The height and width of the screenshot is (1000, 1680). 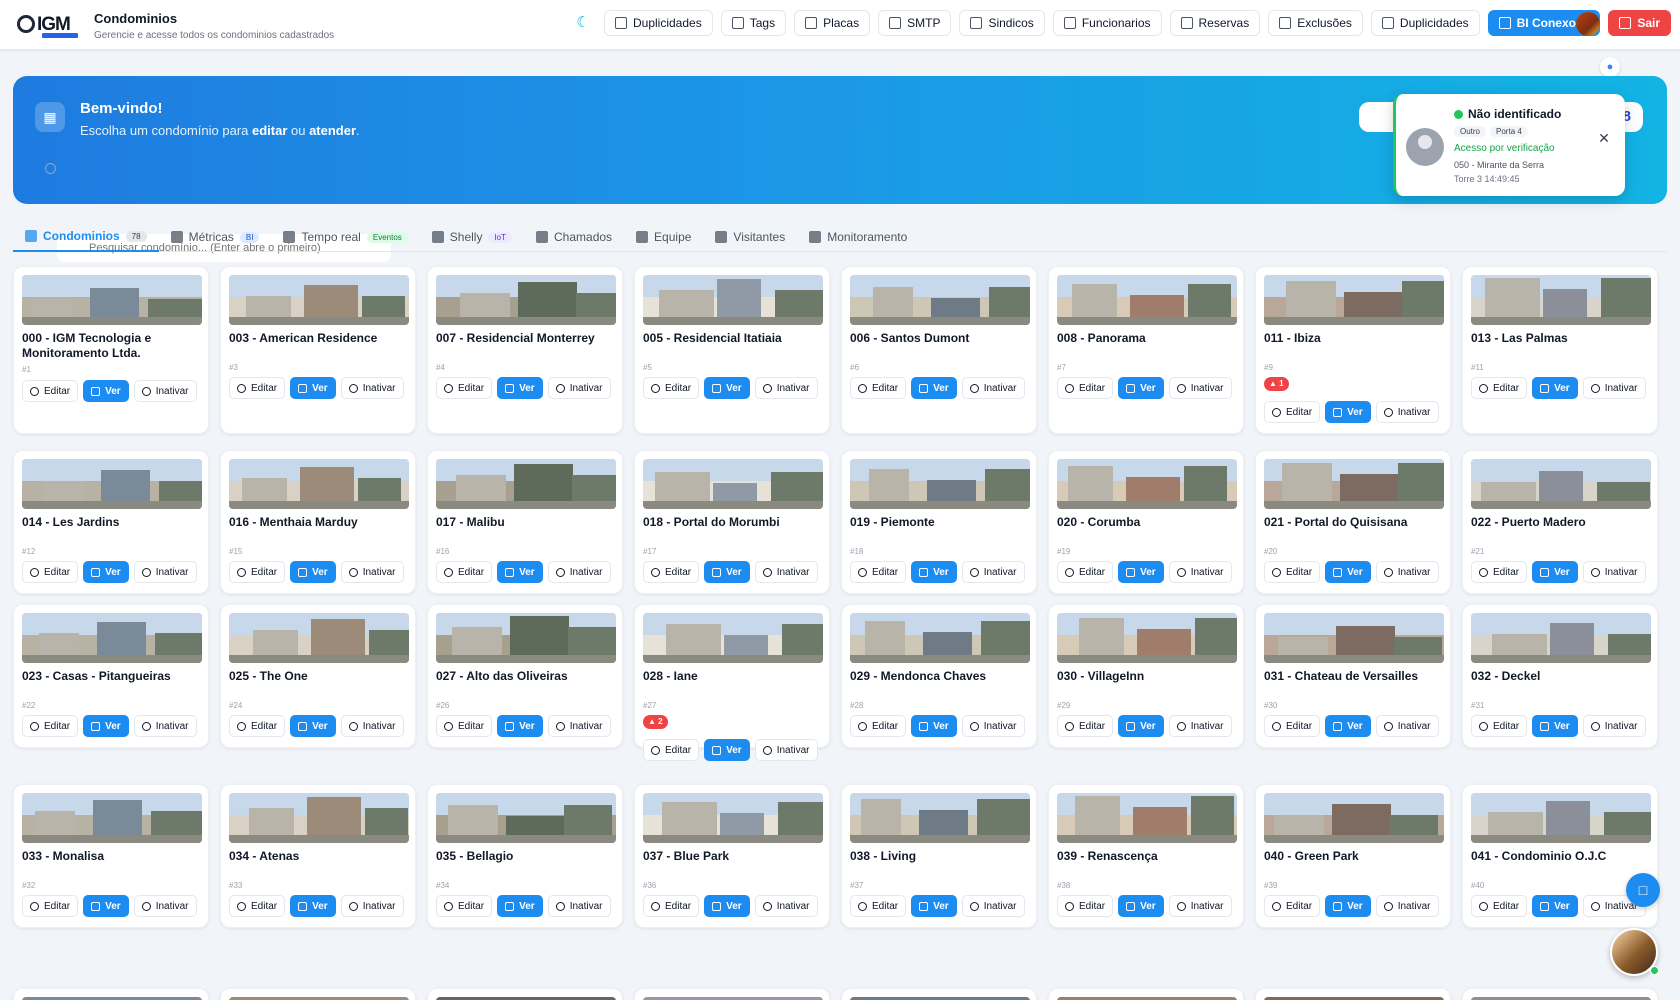 What do you see at coordinates (655, 722) in the screenshot?
I see `alert-badge: ▲ 2` at bounding box center [655, 722].